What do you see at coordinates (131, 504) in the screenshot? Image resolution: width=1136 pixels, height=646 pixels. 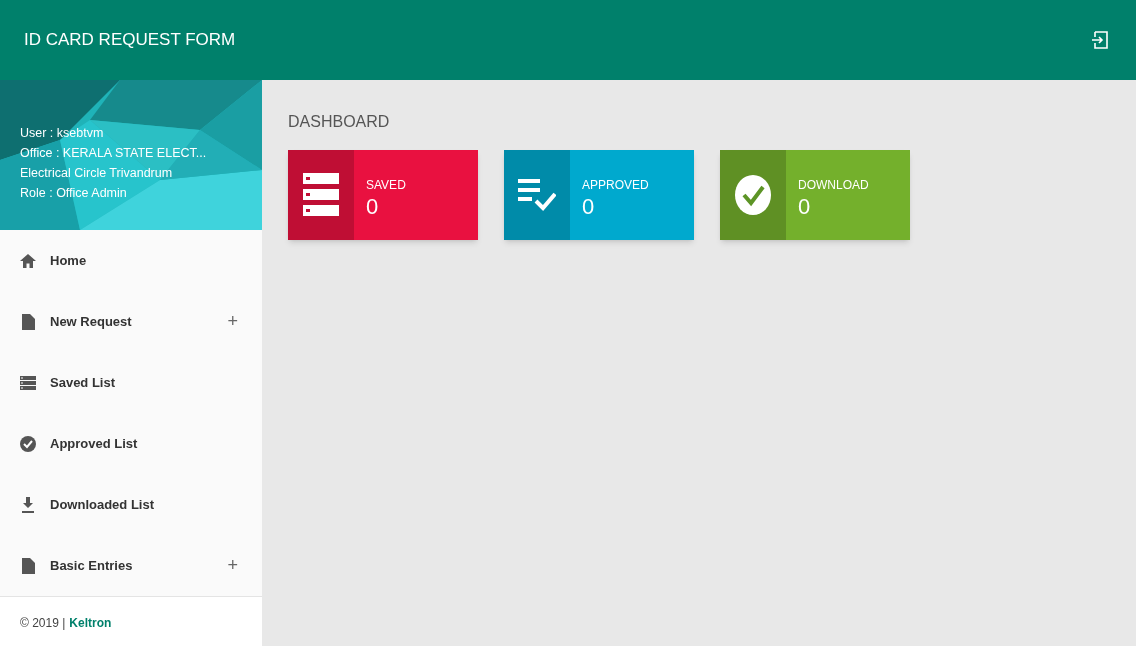 I see `menu-item: Downloaded List` at bounding box center [131, 504].